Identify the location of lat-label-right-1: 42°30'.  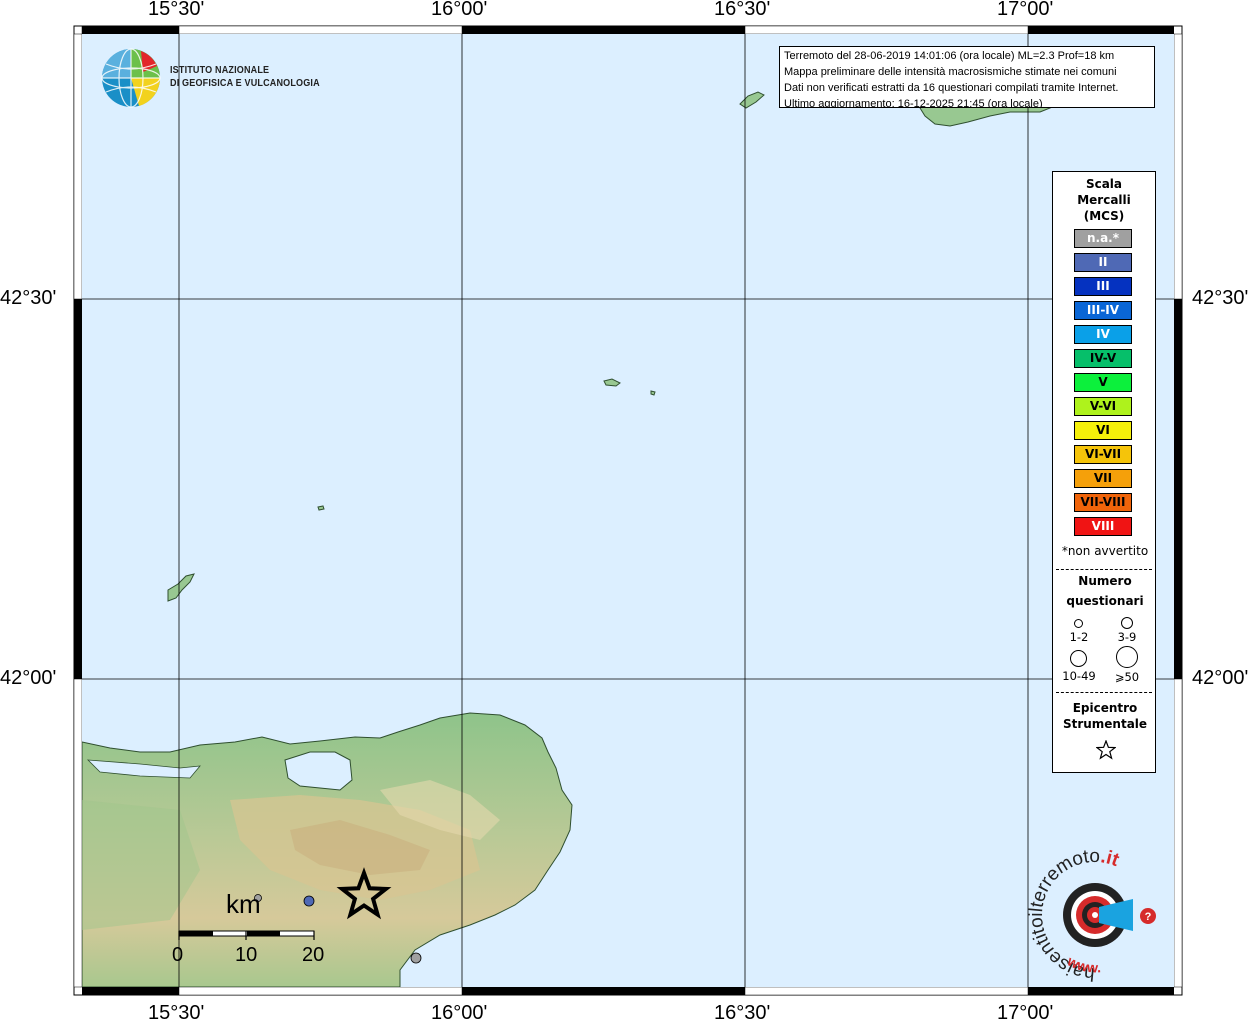
(1220, 298).